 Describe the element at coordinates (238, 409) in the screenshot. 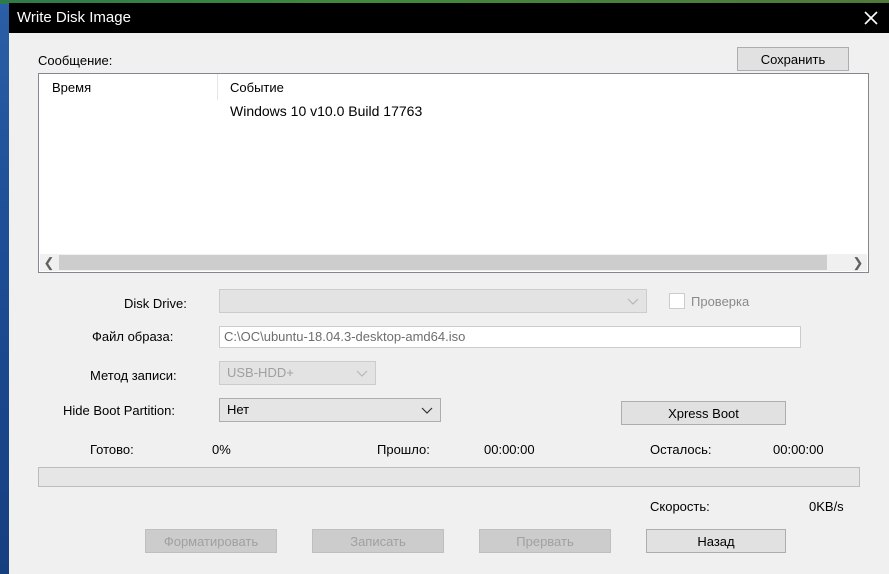

I see `hide-boot-partition-value: Нет` at that location.